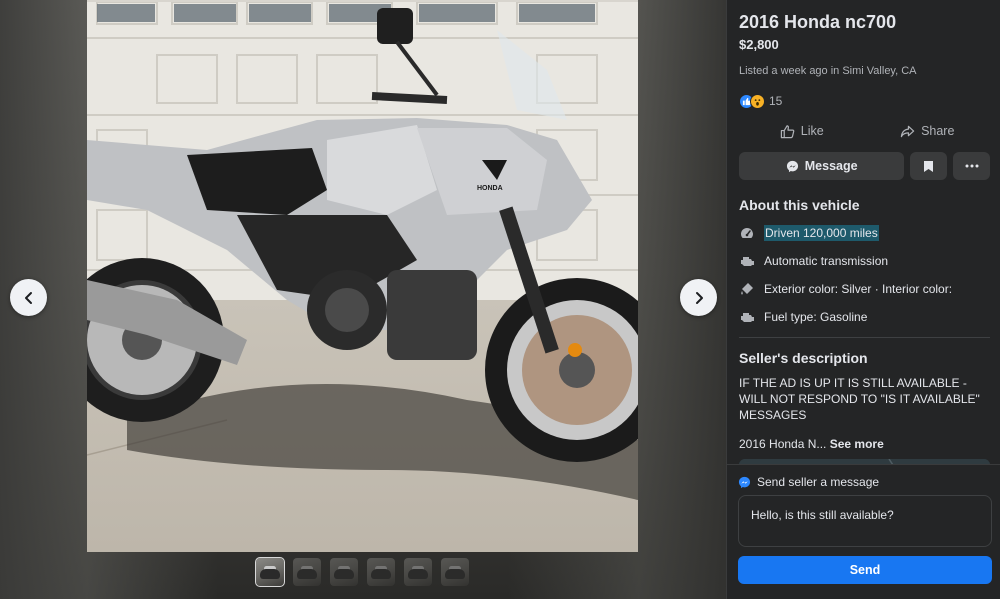 This screenshot has width=1000, height=599. I want to click on description-preview: 2016 Honda N... See more, so click(864, 444).